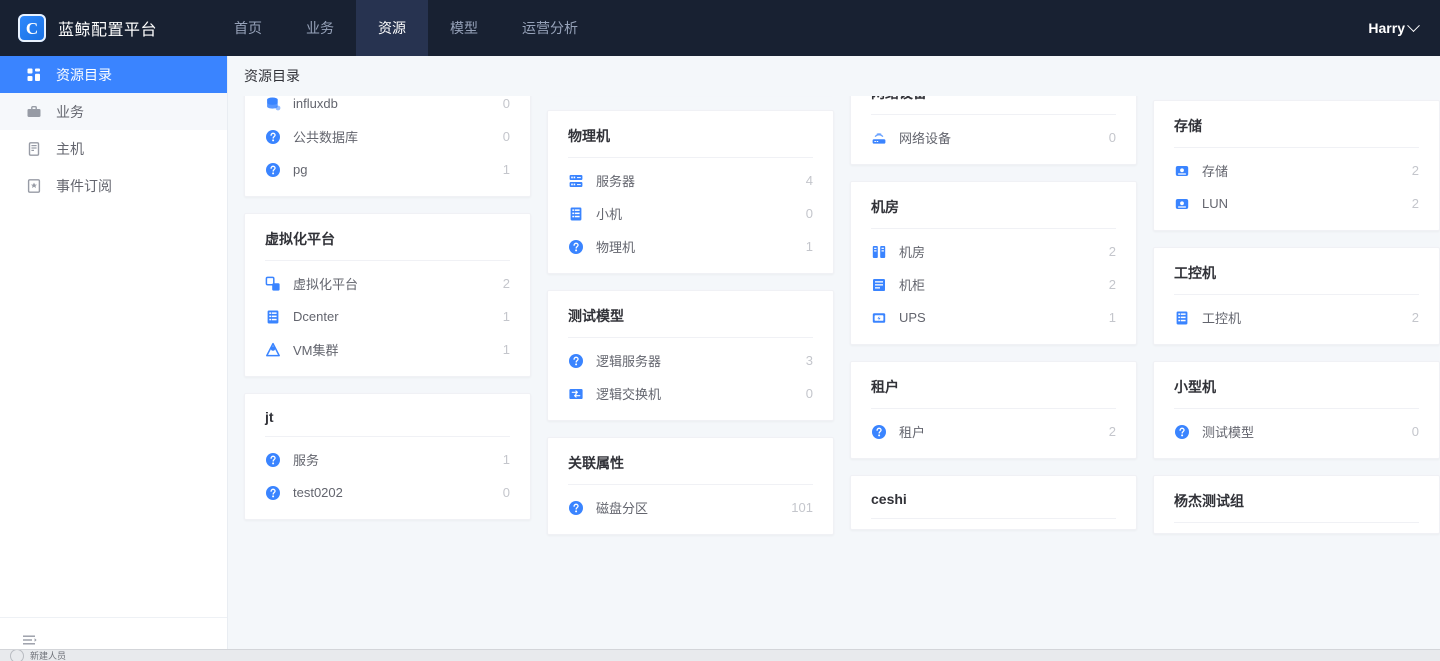  What do you see at coordinates (993, 137) in the screenshot?
I see `resource-row: 网络设备 0` at bounding box center [993, 137].